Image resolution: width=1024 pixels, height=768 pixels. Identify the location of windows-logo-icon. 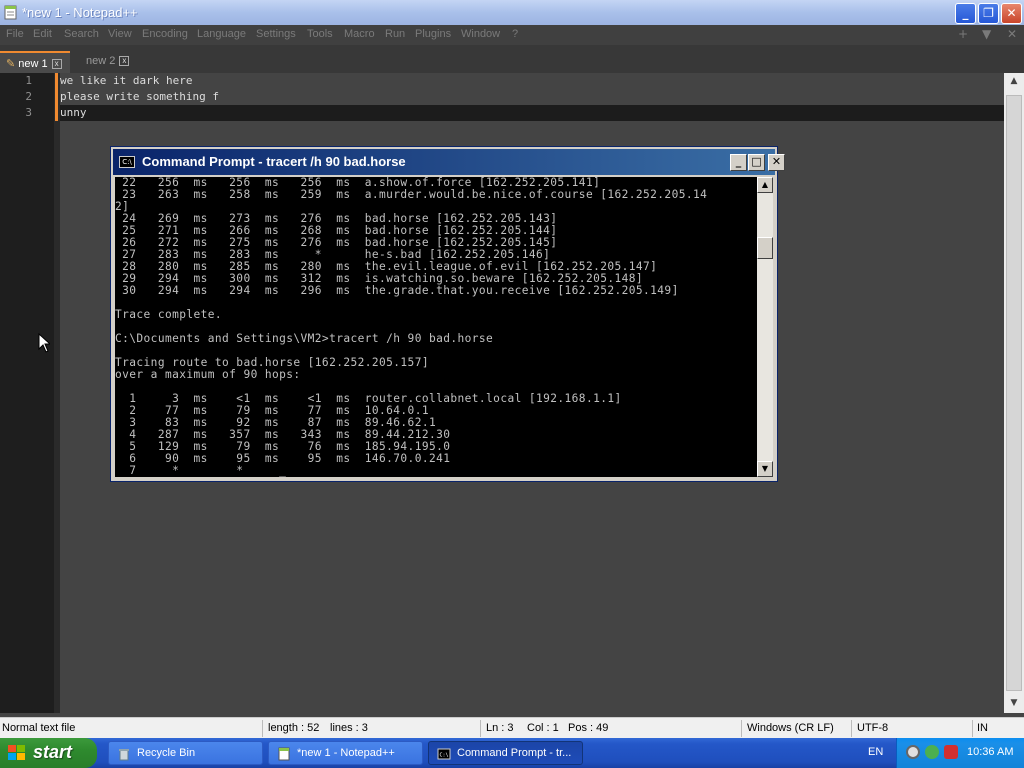
(16, 752).